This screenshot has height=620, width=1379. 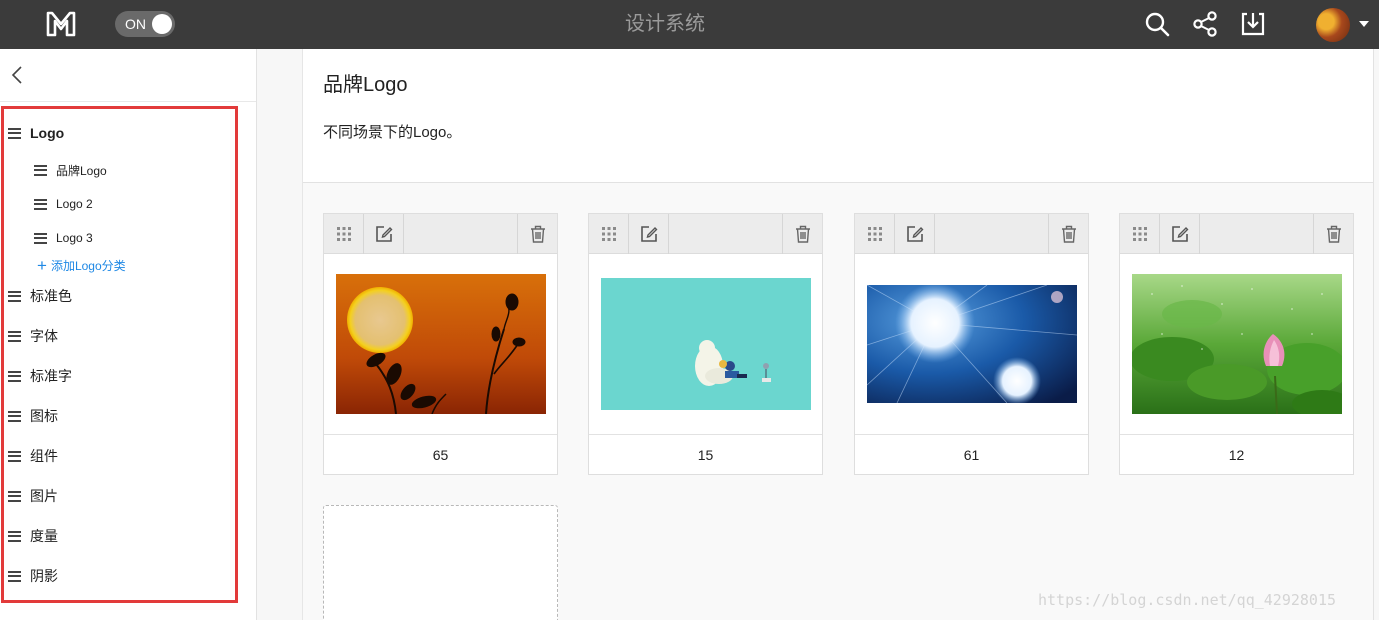 What do you see at coordinates (81, 170) in the screenshot?
I see `sidebar-item-label: 品牌Logo` at bounding box center [81, 170].